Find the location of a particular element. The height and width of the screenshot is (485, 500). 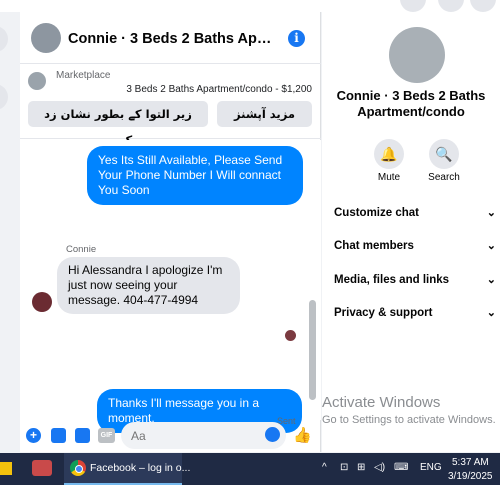

chevron-up-icon: ^ is located at coordinates (324, 467).